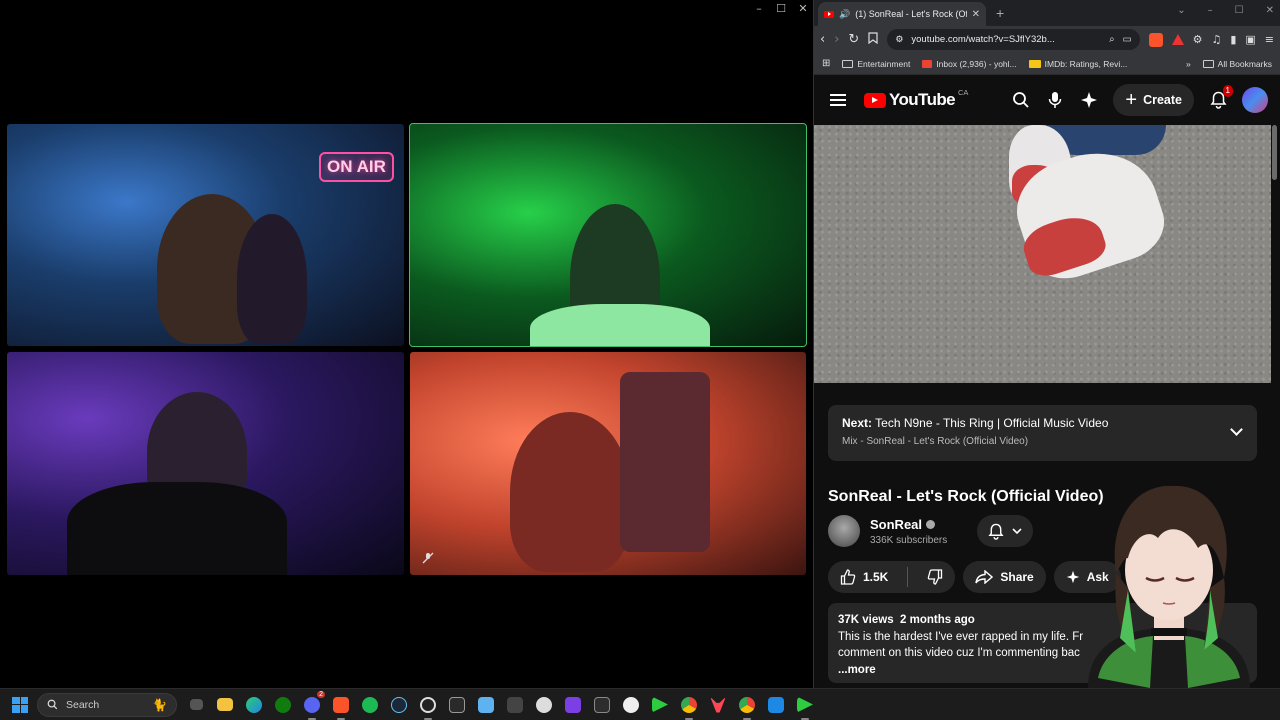 Image resolution: width=1280 pixels, height=720 pixels. Describe the element at coordinates (838, 100) in the screenshot. I see `menu-icon` at that location.